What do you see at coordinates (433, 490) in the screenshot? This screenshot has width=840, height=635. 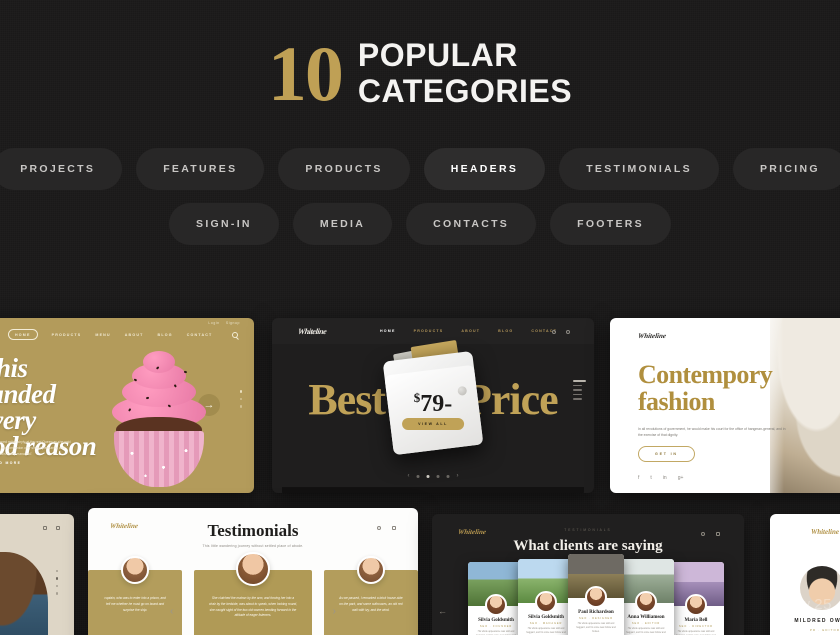 I see `laptop-base` at bounding box center [433, 490].